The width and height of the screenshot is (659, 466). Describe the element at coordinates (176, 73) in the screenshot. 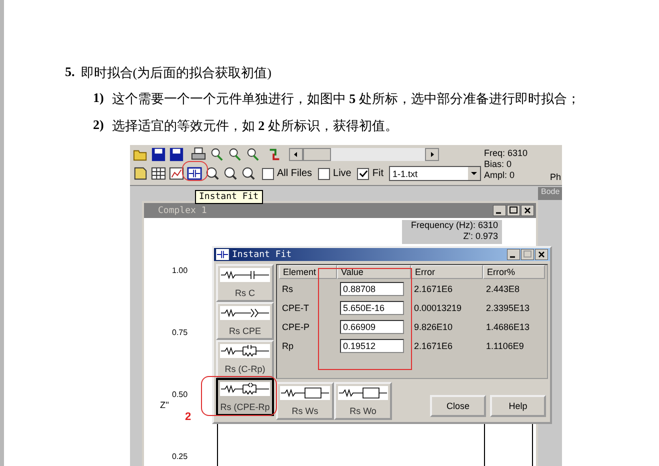

I see `heading-text: 即时拟合(为后面的拟合获取初值)` at that location.